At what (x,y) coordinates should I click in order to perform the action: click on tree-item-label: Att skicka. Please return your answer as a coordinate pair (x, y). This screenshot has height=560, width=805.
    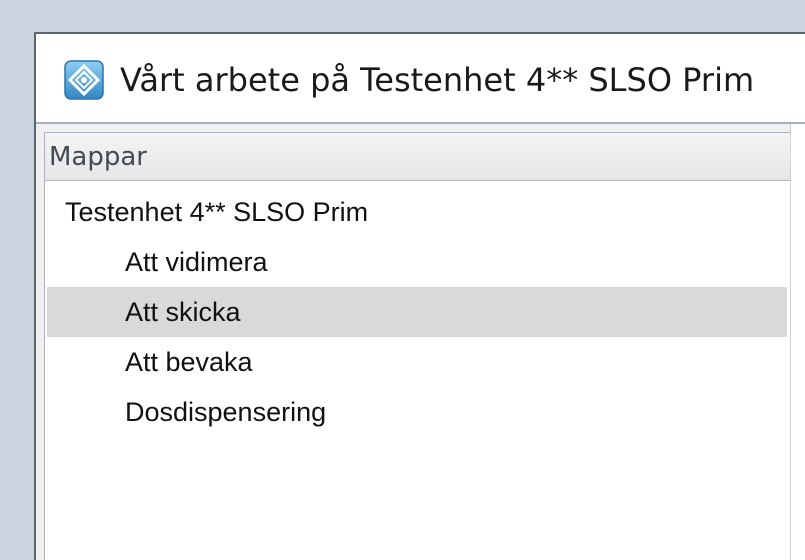
    Looking at the image, I should click on (183, 312).